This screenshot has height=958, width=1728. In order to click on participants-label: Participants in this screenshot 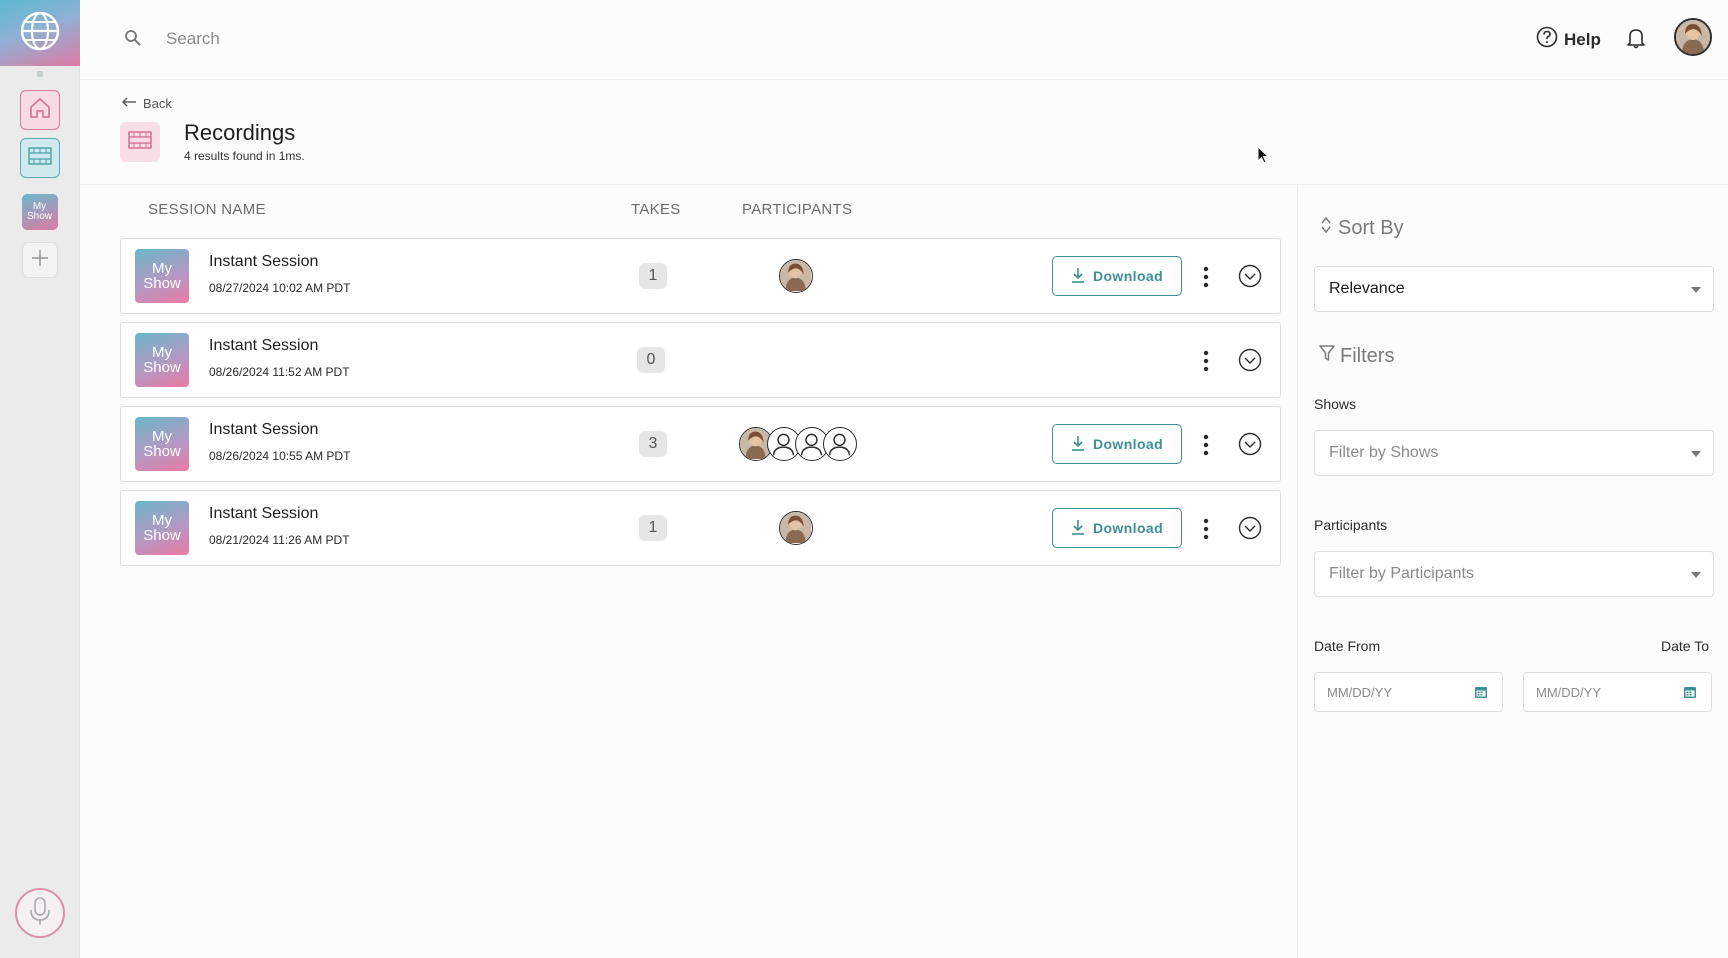, I will do `click(1351, 525)`.